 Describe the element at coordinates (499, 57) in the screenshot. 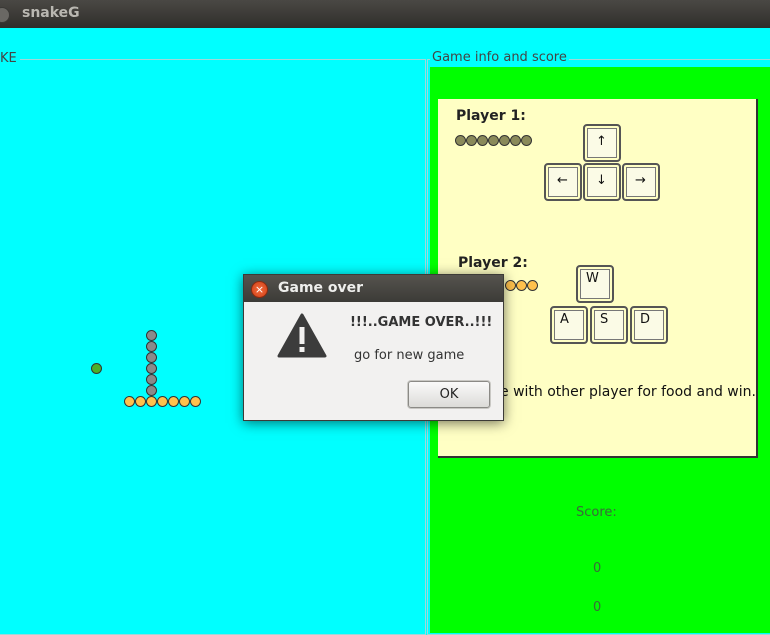

I see `info-panel-label: Game info and score` at that location.